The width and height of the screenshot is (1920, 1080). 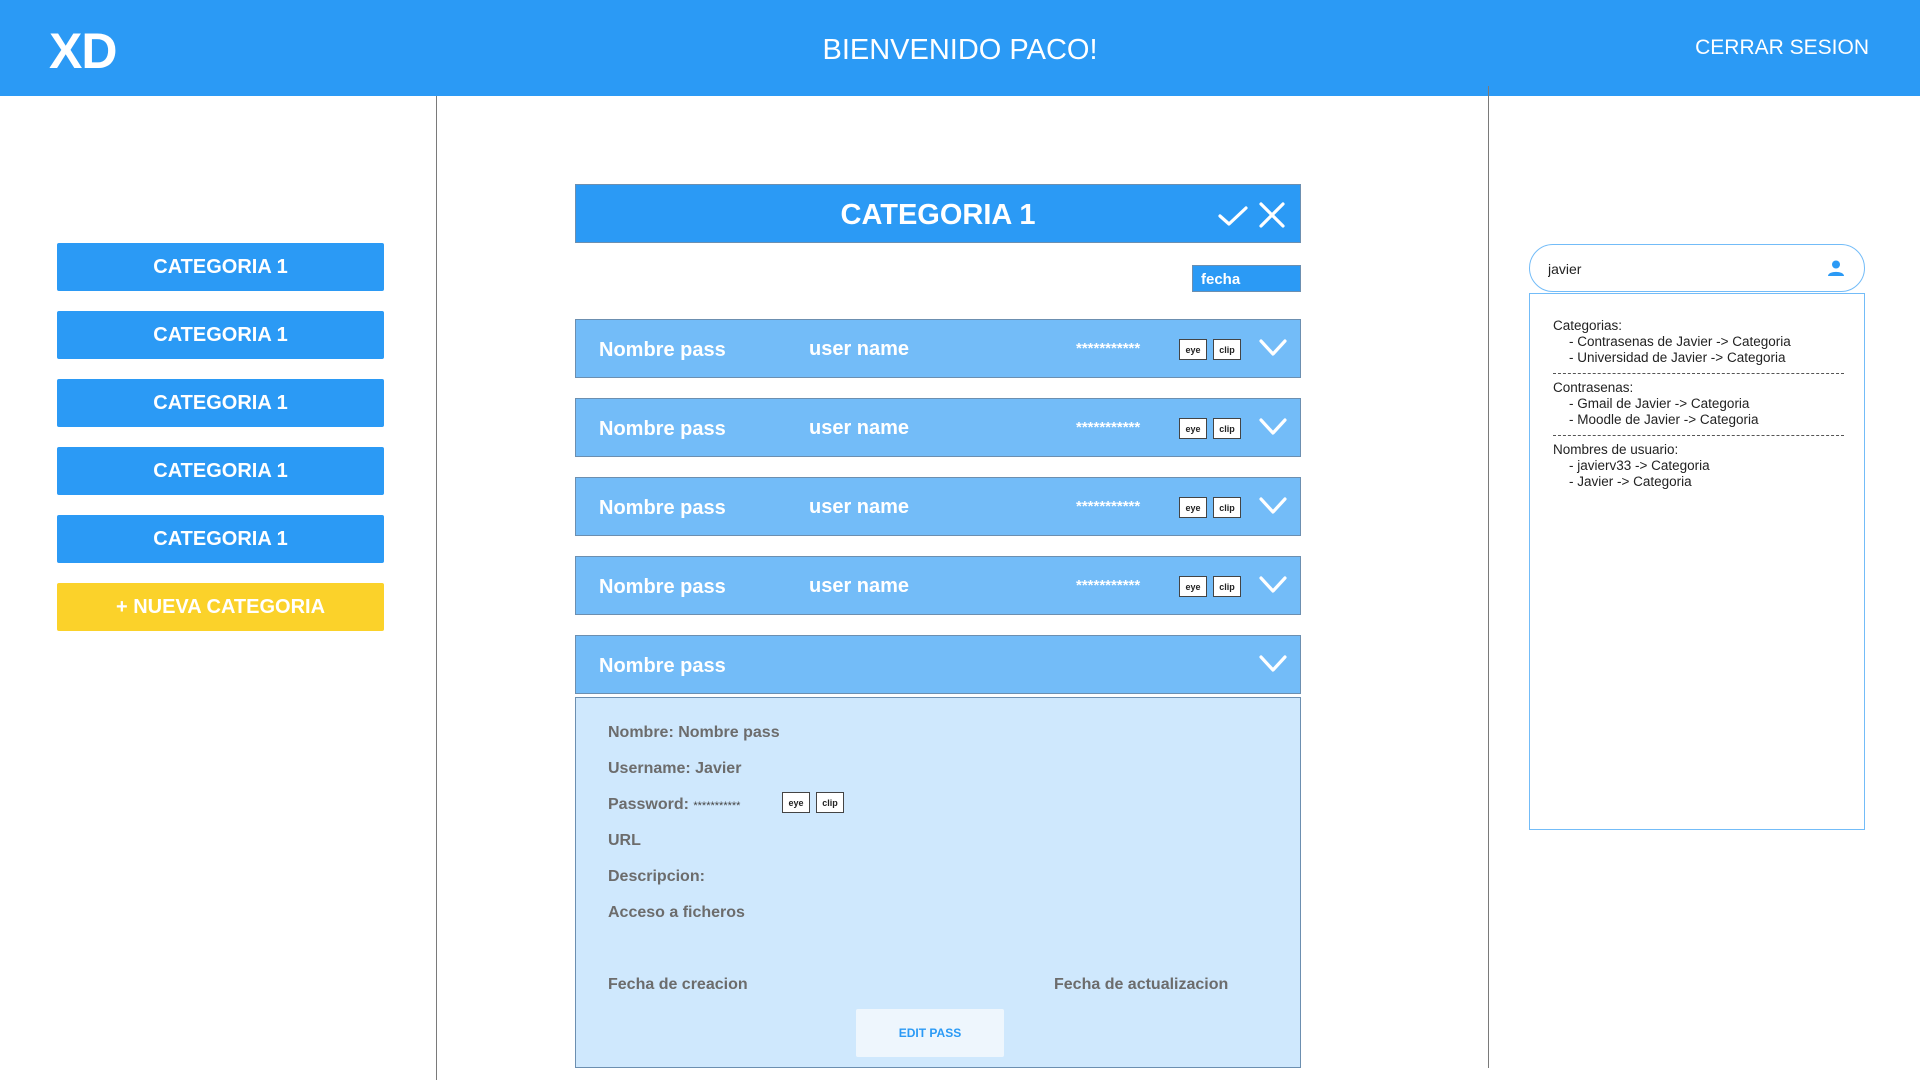 I want to click on detail-password-value: ***********, so click(x=717, y=806).